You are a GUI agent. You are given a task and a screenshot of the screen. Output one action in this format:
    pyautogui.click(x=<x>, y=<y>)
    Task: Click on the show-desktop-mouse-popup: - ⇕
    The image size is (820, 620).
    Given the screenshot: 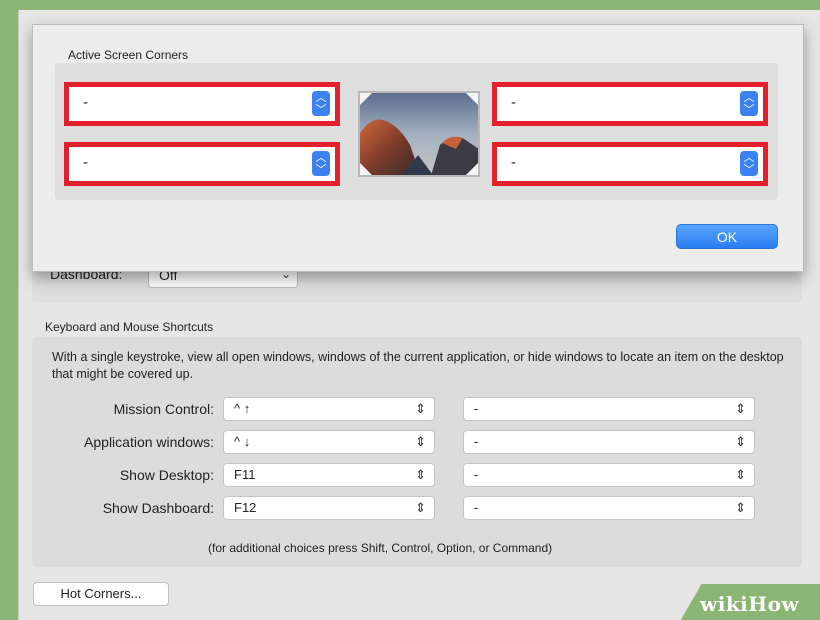 What is the action you would take?
    pyautogui.click(x=609, y=475)
    